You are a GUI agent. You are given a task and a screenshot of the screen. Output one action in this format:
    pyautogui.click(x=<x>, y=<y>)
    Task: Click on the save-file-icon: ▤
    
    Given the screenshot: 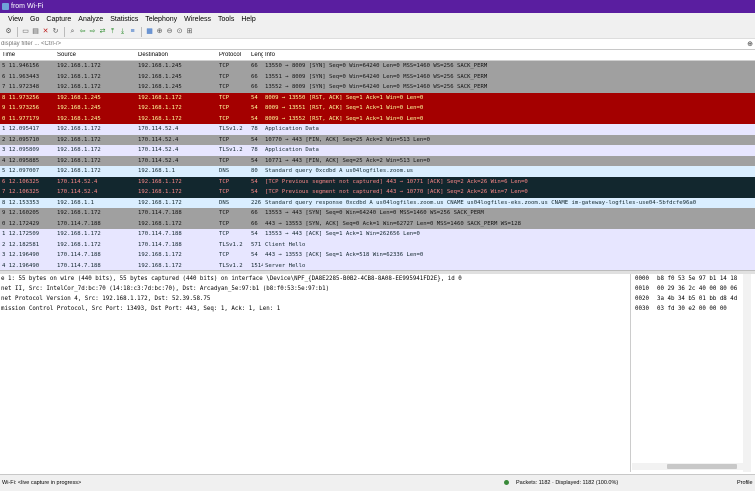 What is the action you would take?
    pyautogui.click(x=35, y=31)
    